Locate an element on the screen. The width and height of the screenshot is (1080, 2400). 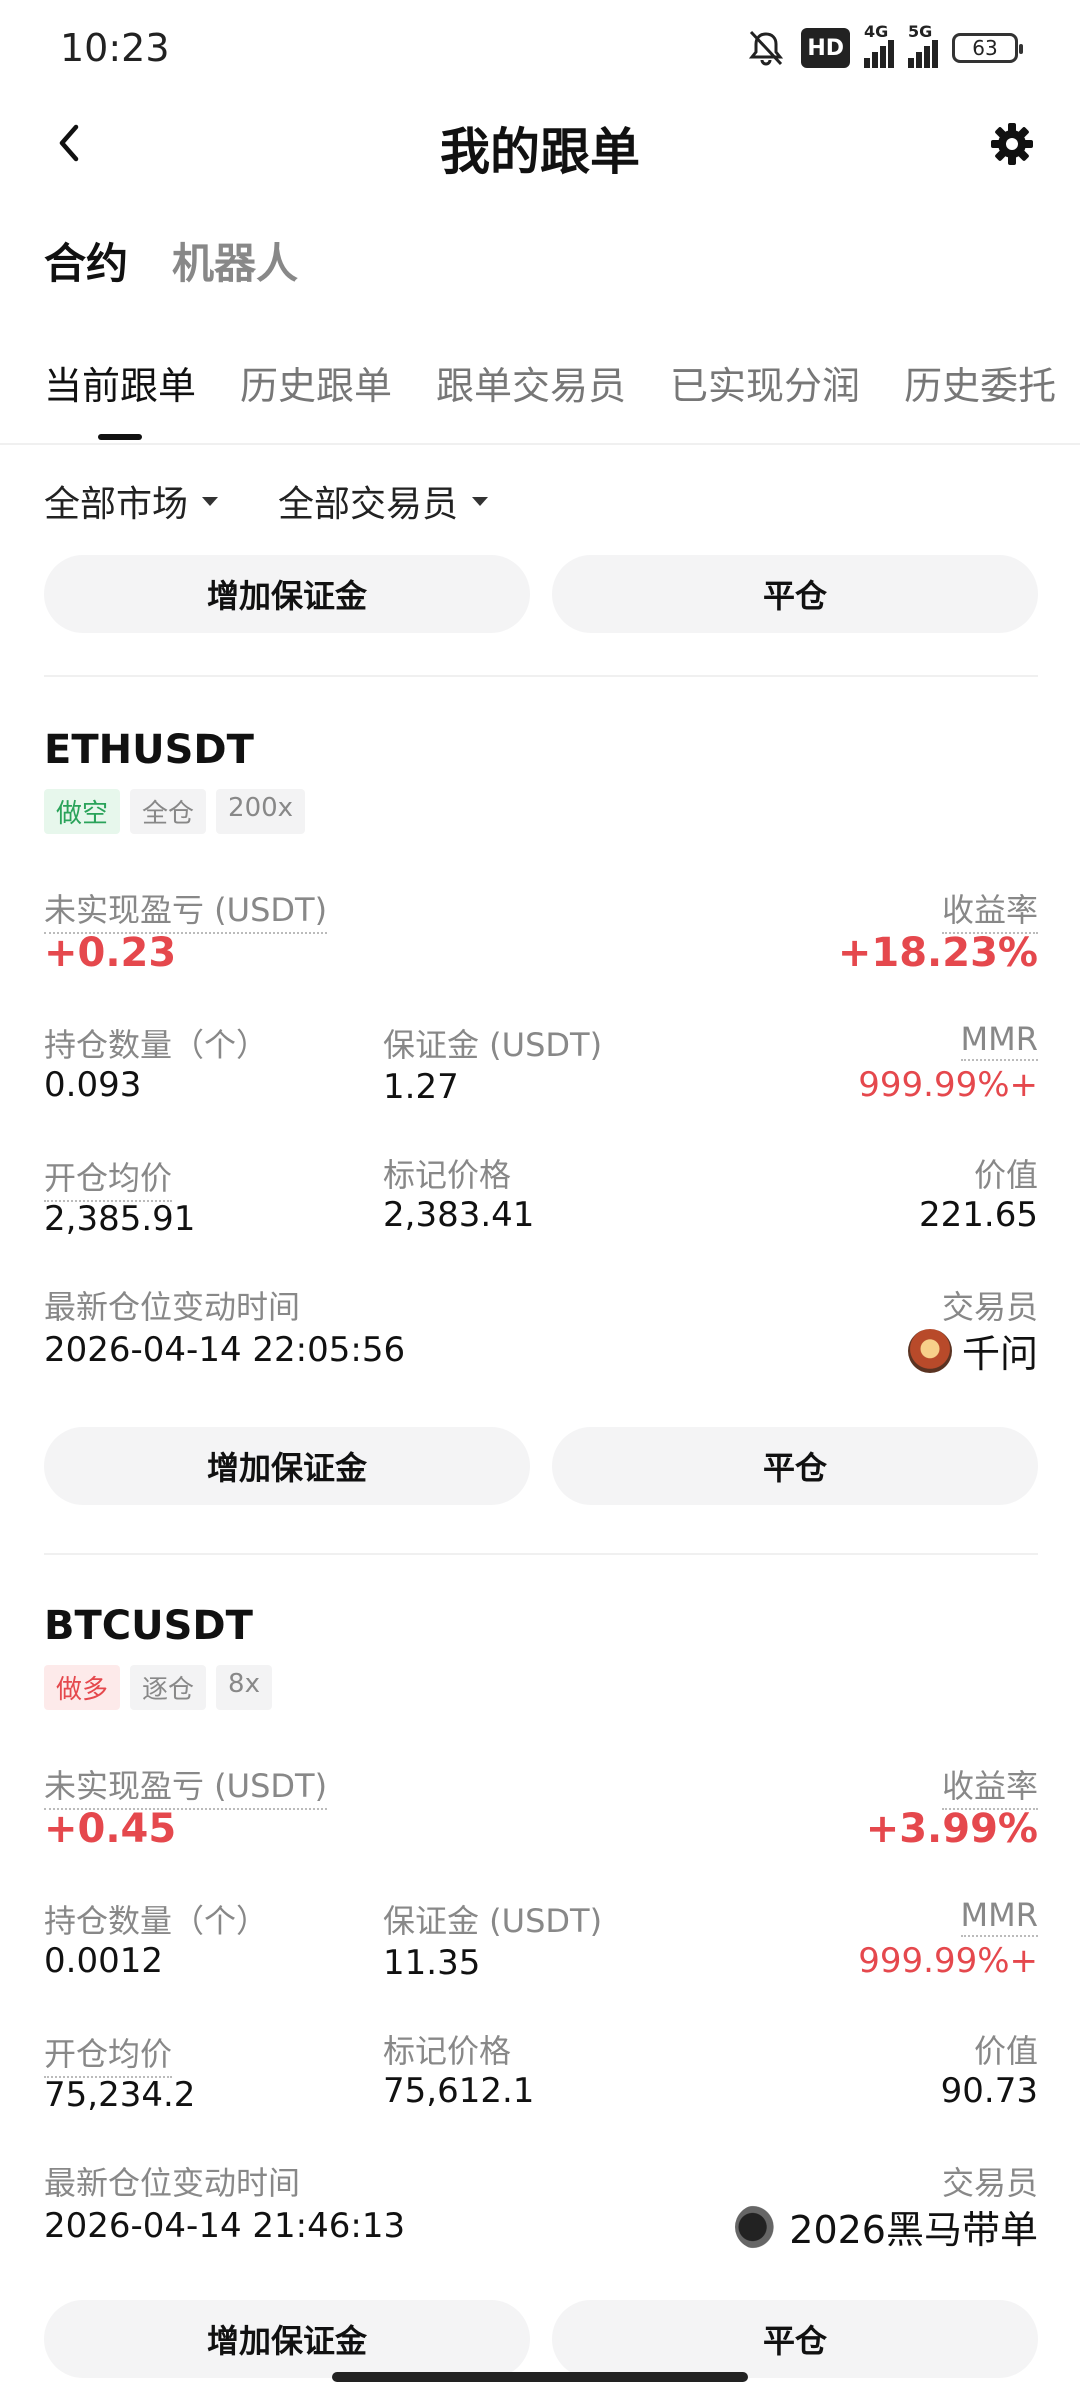
hd-badge: HD is located at coordinates (825, 48).